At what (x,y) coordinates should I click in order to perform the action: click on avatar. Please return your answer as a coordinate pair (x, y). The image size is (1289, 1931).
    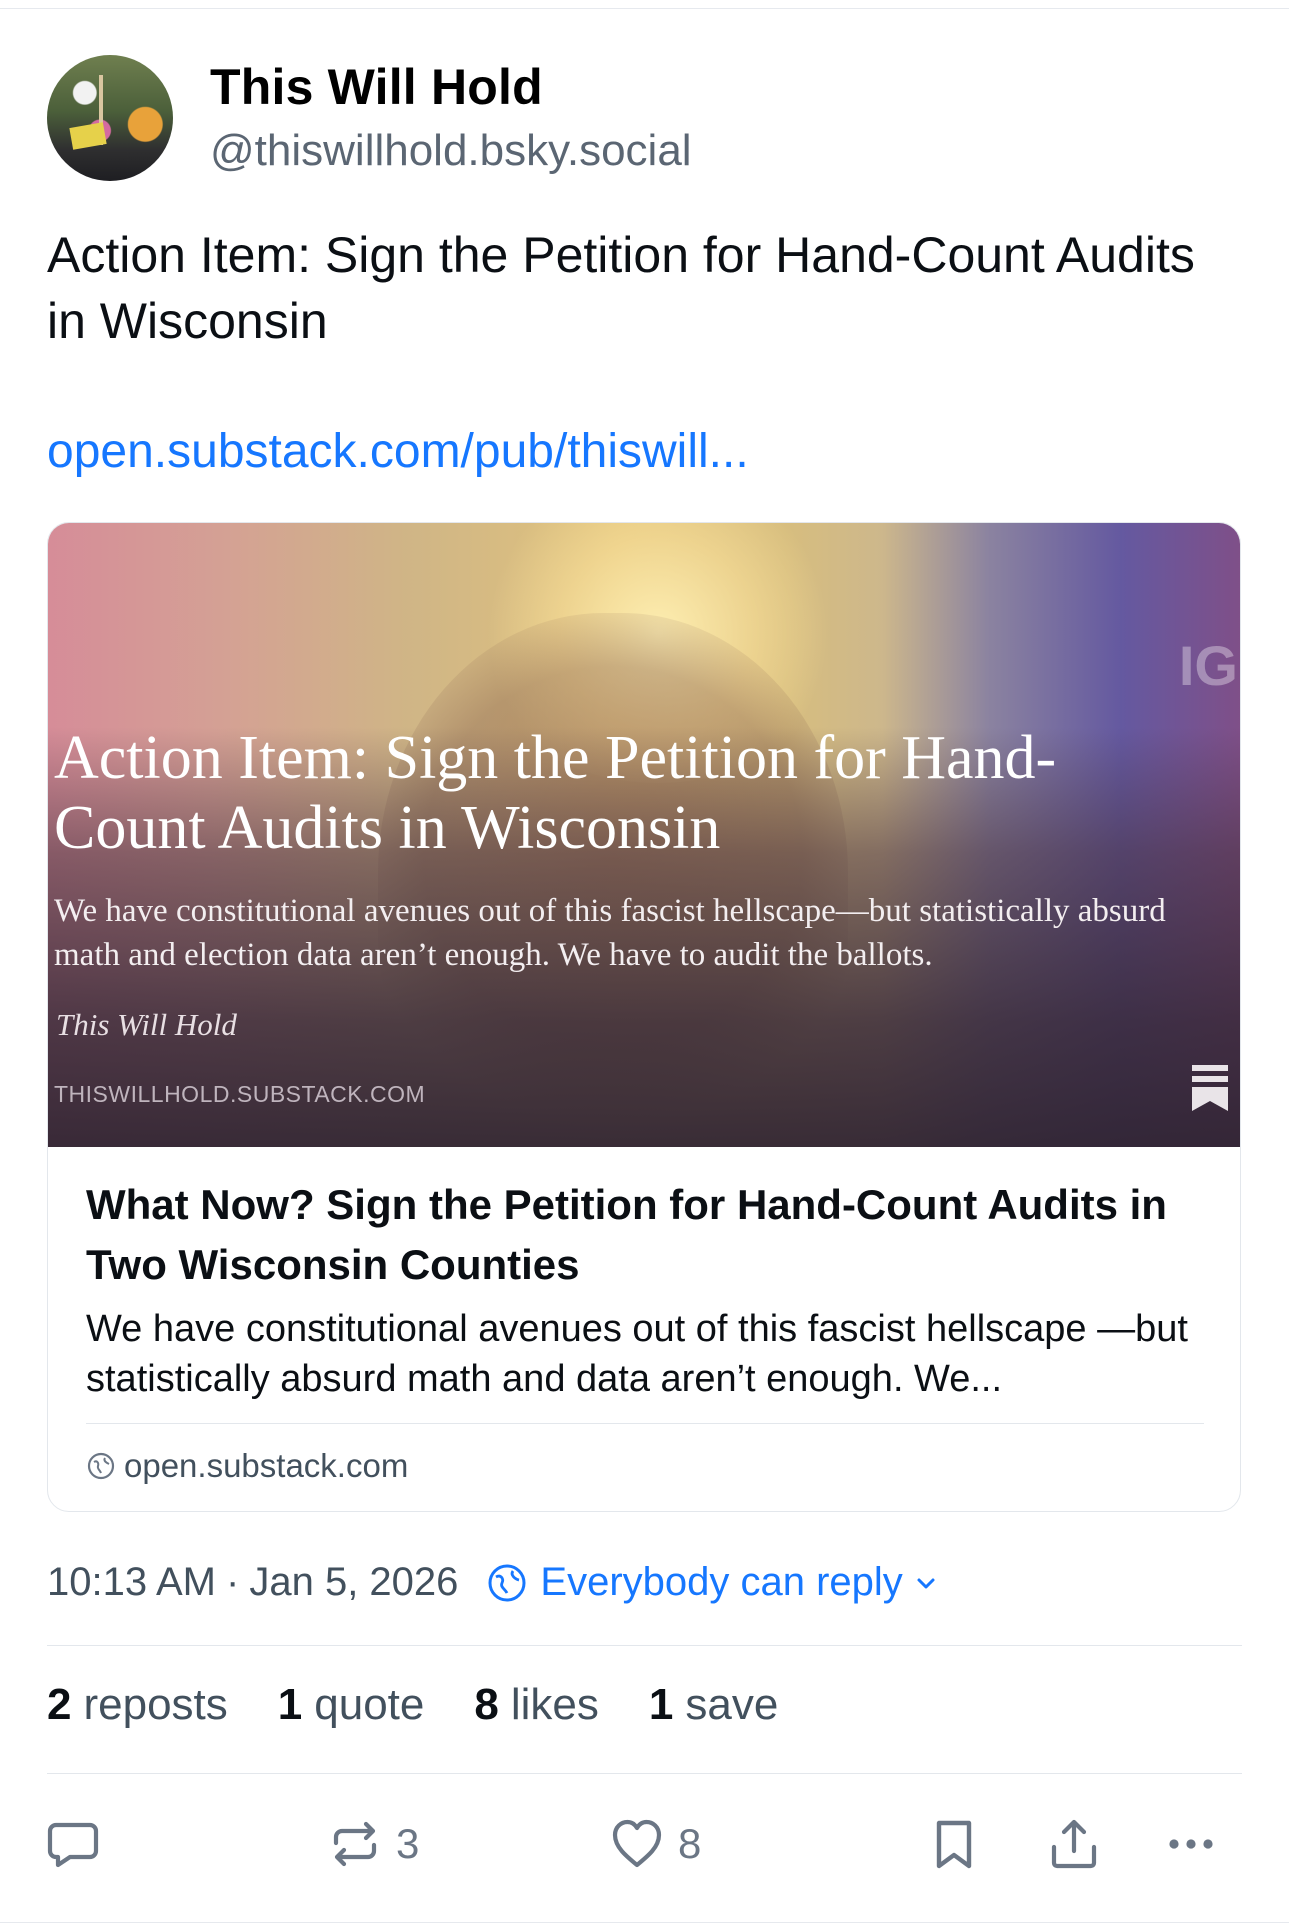
    Looking at the image, I should click on (110, 118).